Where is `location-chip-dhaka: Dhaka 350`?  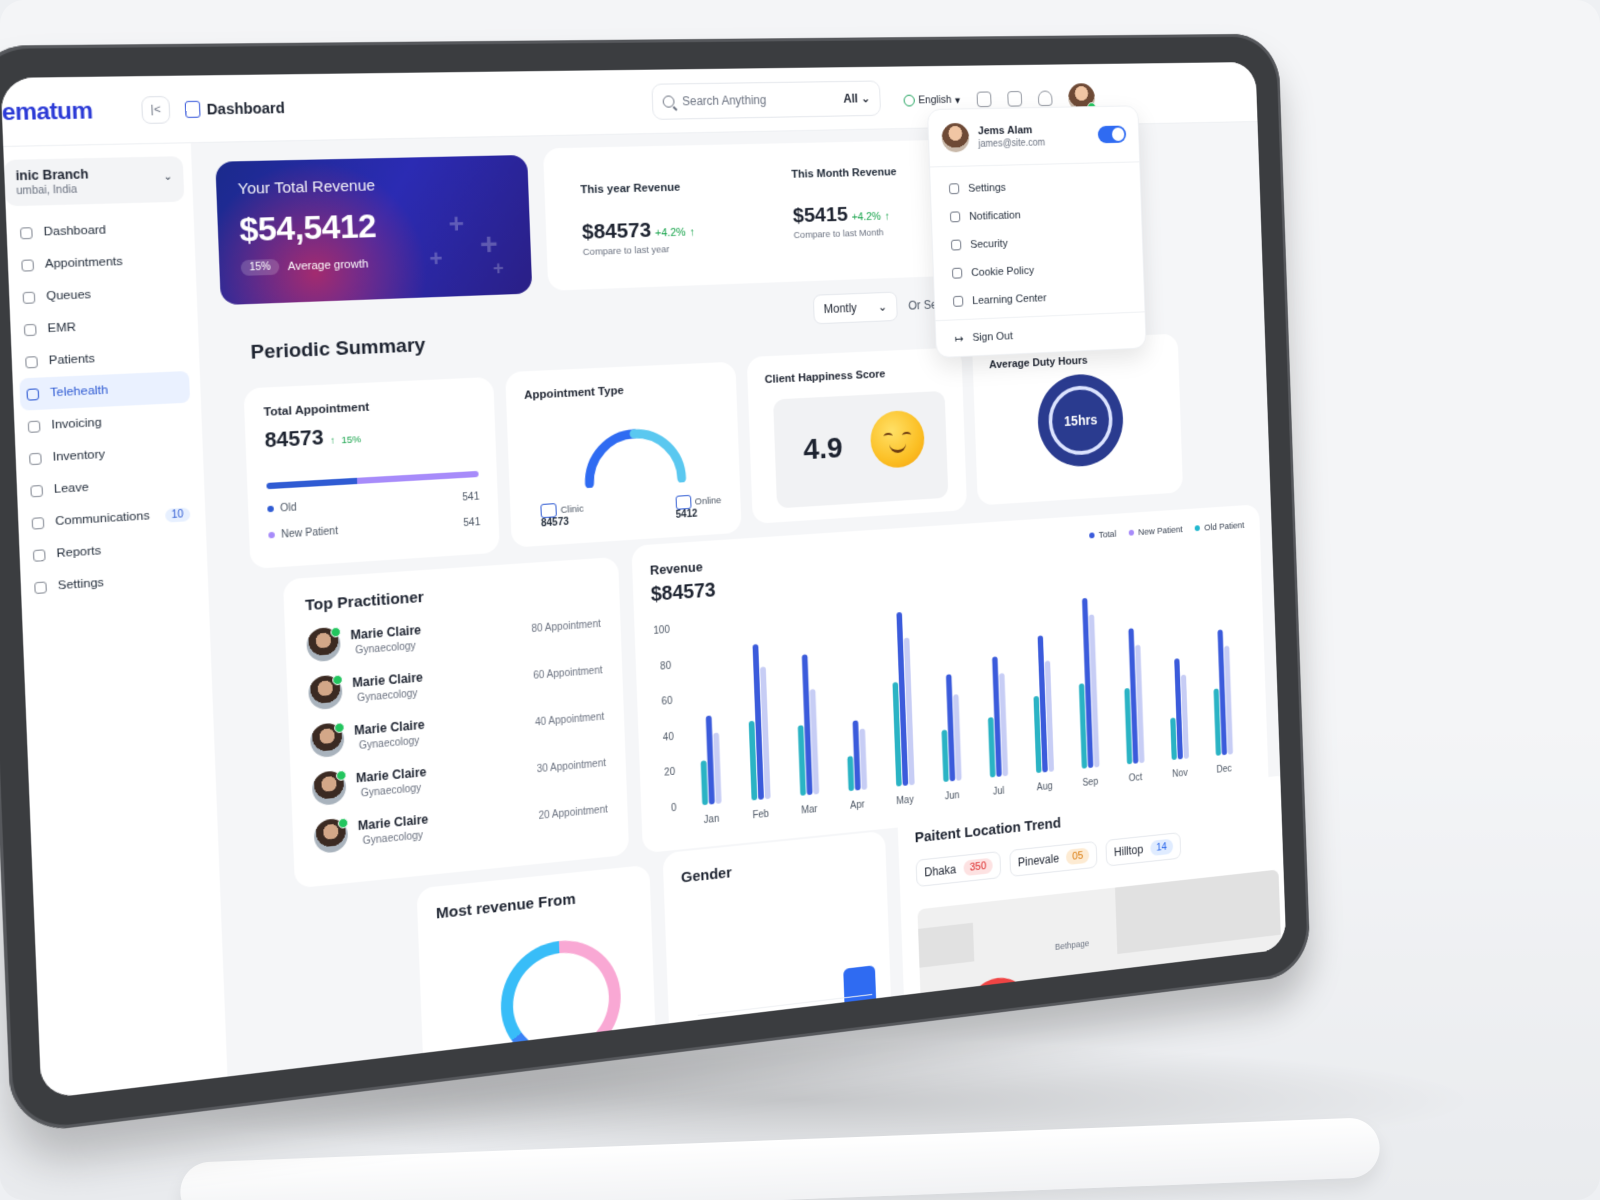
location-chip-dhaka: Dhaka 350 is located at coordinates (959, 869).